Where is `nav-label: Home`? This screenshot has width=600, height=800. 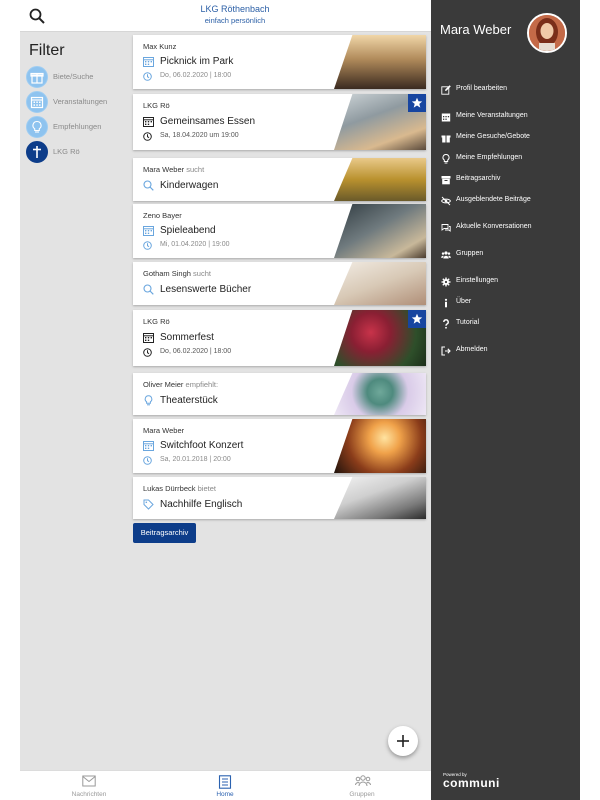 nav-label: Home is located at coordinates (225, 794).